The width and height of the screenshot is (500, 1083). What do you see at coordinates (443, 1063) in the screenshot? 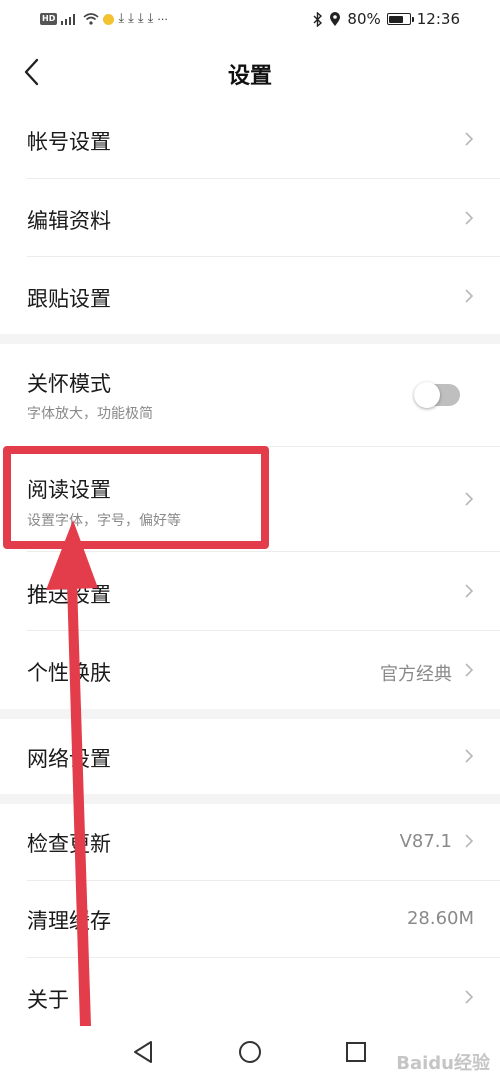
I see `watermark: Baidu经验` at bounding box center [443, 1063].